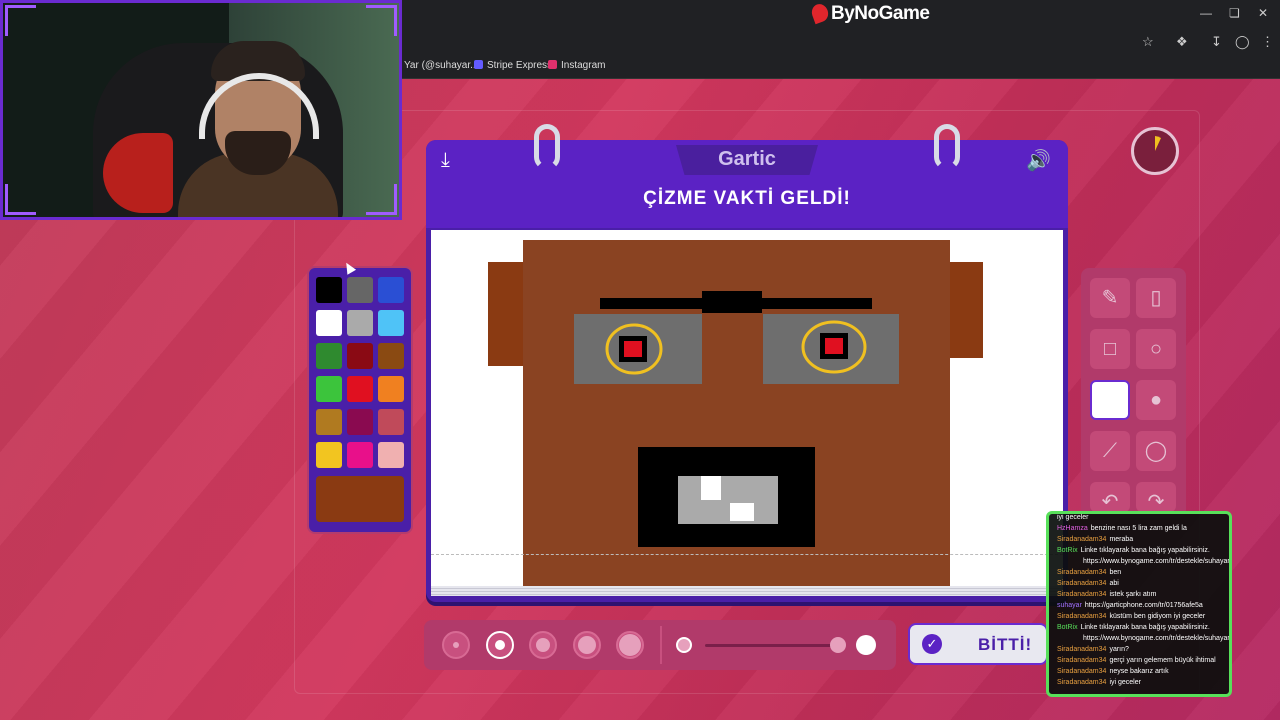 This screenshot has width=1280, height=720. What do you see at coordinates (1156, 451) in the screenshot?
I see `fill-bucket-icon: ◯` at bounding box center [1156, 451].